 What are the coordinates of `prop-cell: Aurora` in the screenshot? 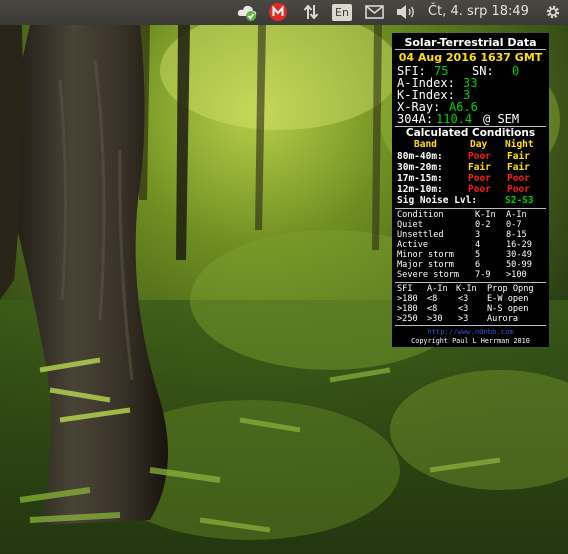 It's located at (503, 319).